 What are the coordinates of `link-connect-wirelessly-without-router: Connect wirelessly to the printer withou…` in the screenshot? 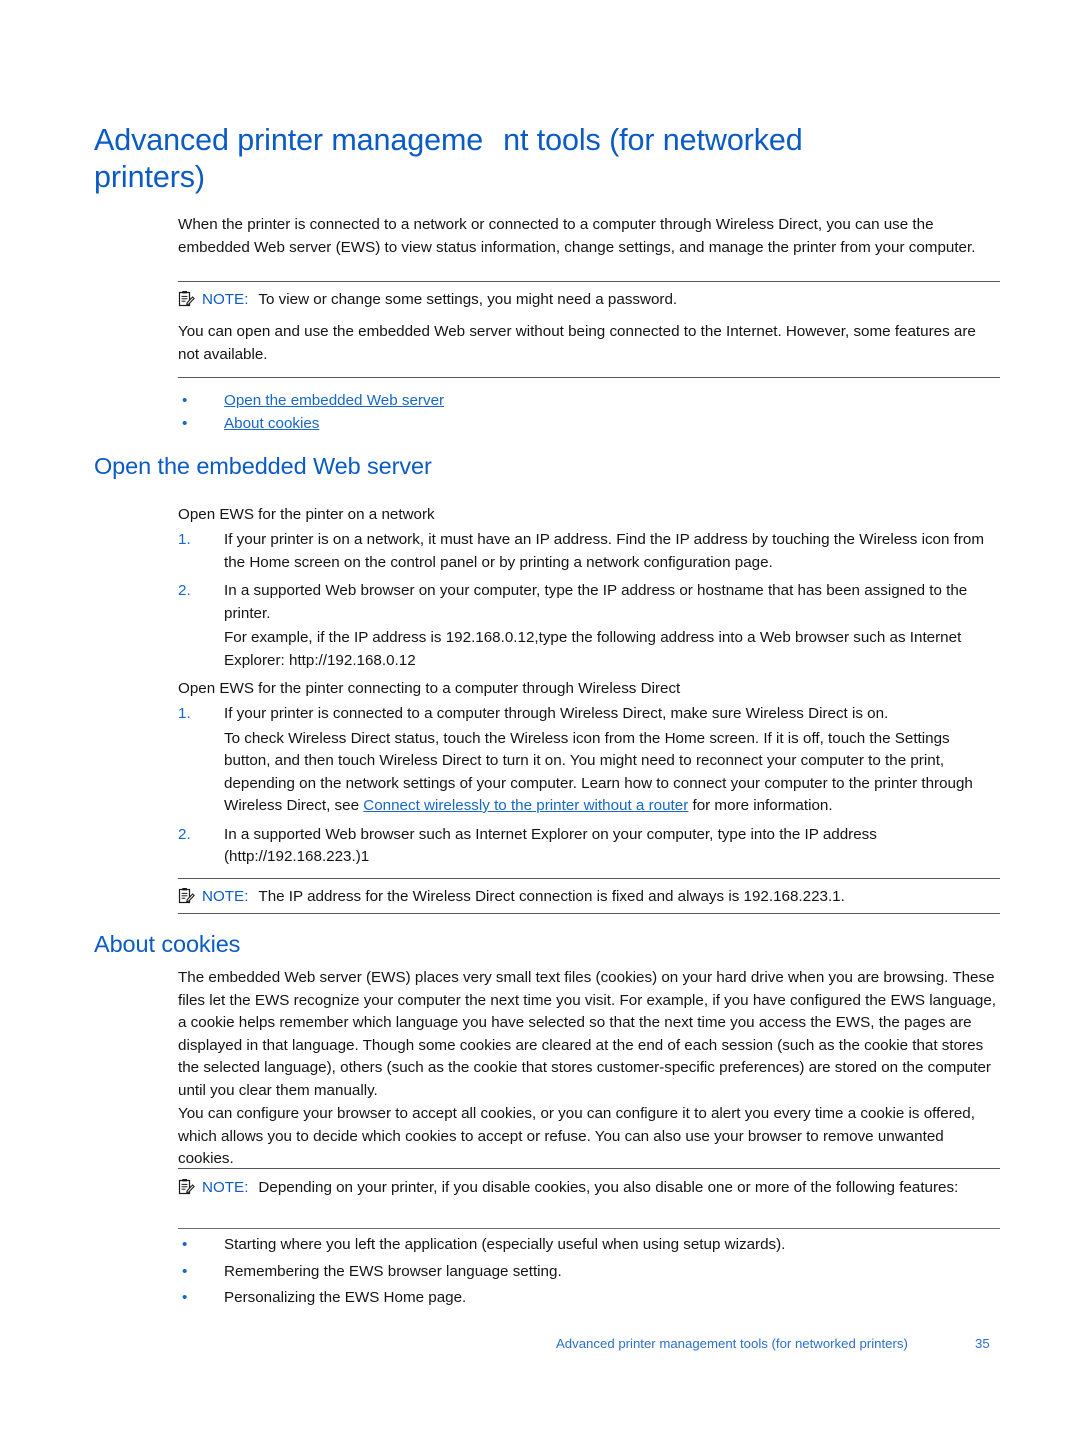 It's located at (525, 805).